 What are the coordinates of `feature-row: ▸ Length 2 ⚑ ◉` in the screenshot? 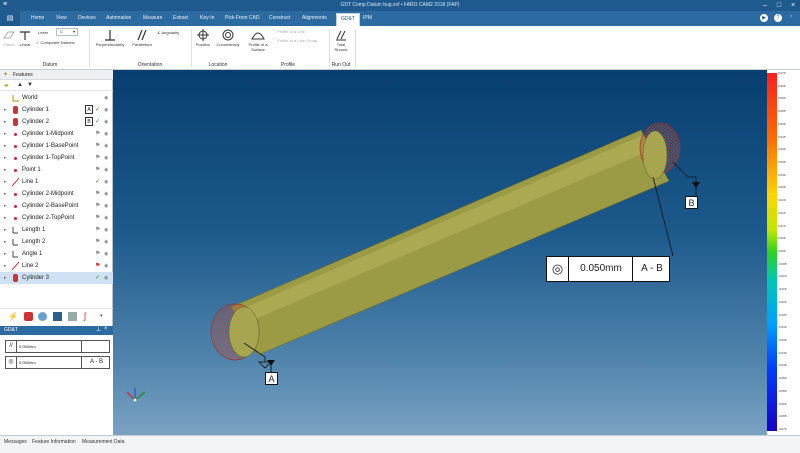 It's located at (56, 242).